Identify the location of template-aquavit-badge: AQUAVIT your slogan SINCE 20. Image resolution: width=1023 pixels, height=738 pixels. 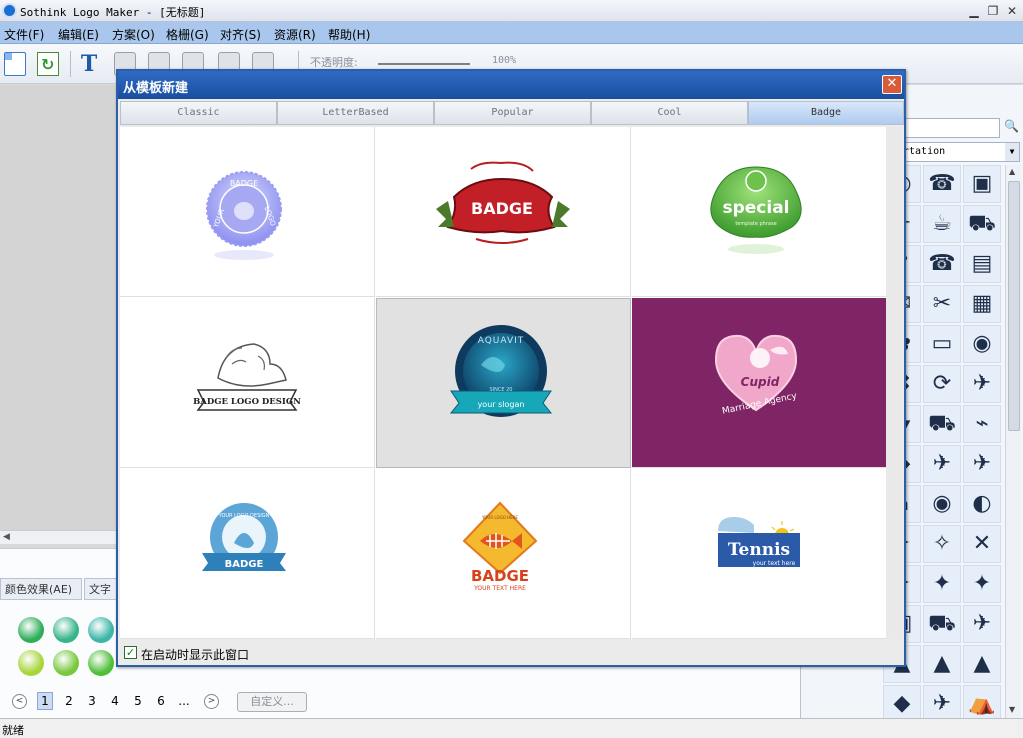
(503, 383).